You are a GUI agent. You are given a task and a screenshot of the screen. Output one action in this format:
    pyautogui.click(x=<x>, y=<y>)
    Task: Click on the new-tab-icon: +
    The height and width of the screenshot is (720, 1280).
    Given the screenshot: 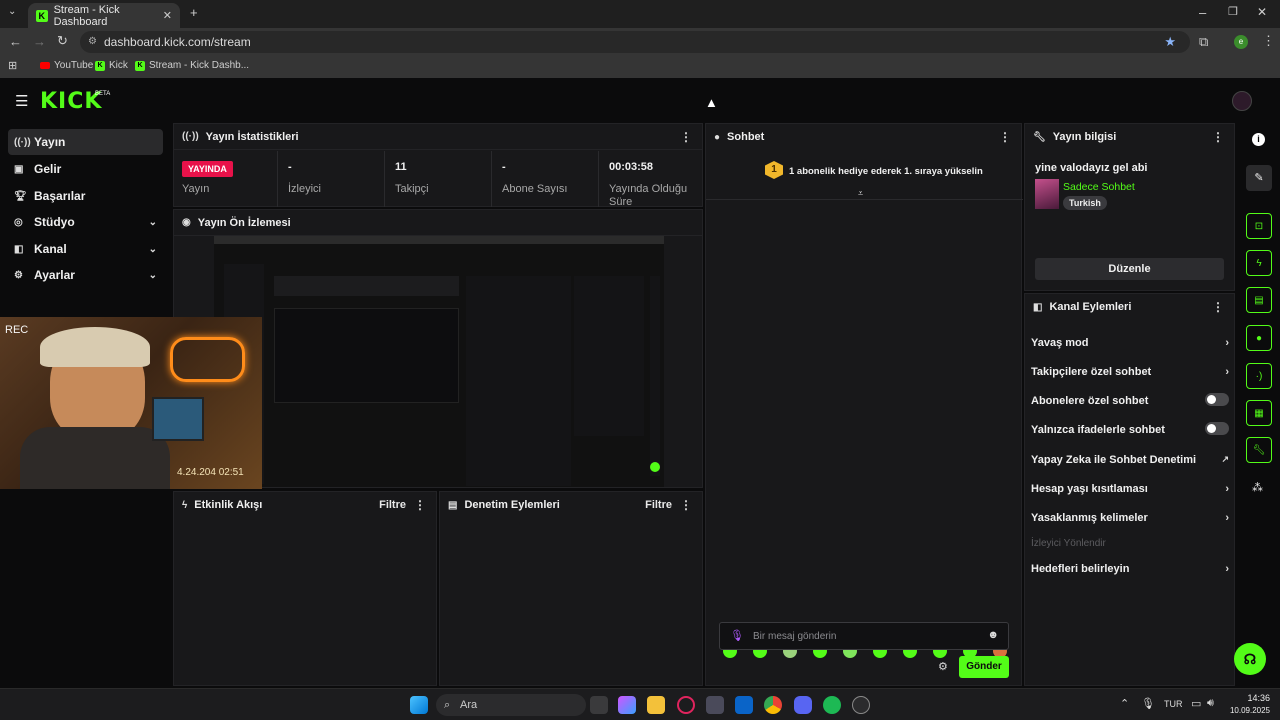 What is the action you would take?
    pyautogui.click(x=194, y=12)
    